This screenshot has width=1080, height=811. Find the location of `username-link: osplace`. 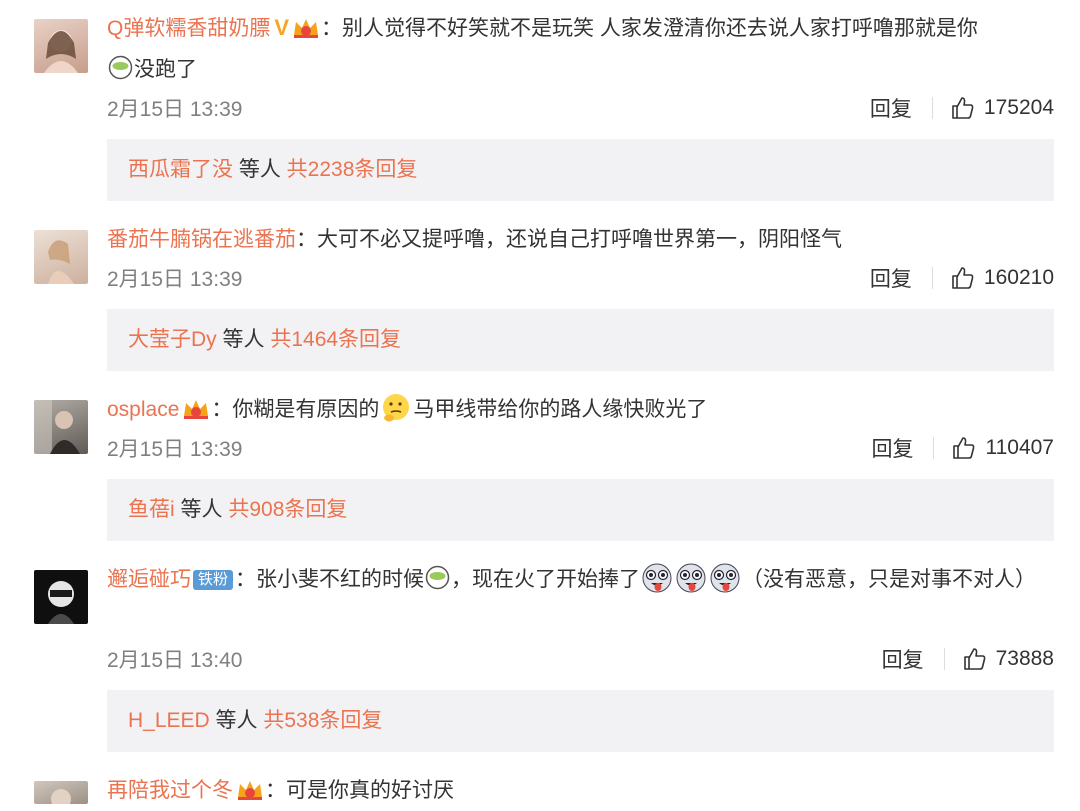

username-link: osplace is located at coordinates (143, 409).